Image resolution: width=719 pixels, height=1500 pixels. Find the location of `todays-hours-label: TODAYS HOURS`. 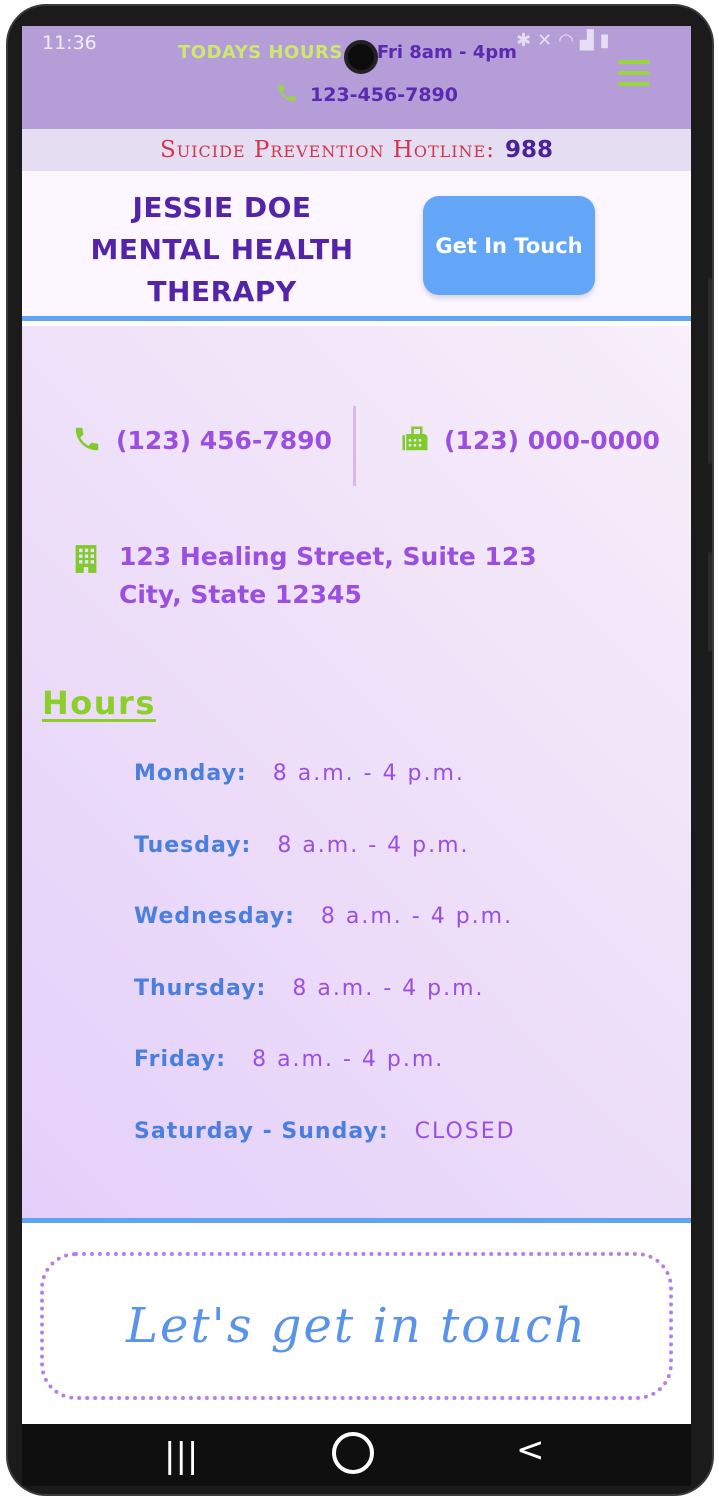

todays-hours-label: TODAYS HOURS is located at coordinates (260, 52).